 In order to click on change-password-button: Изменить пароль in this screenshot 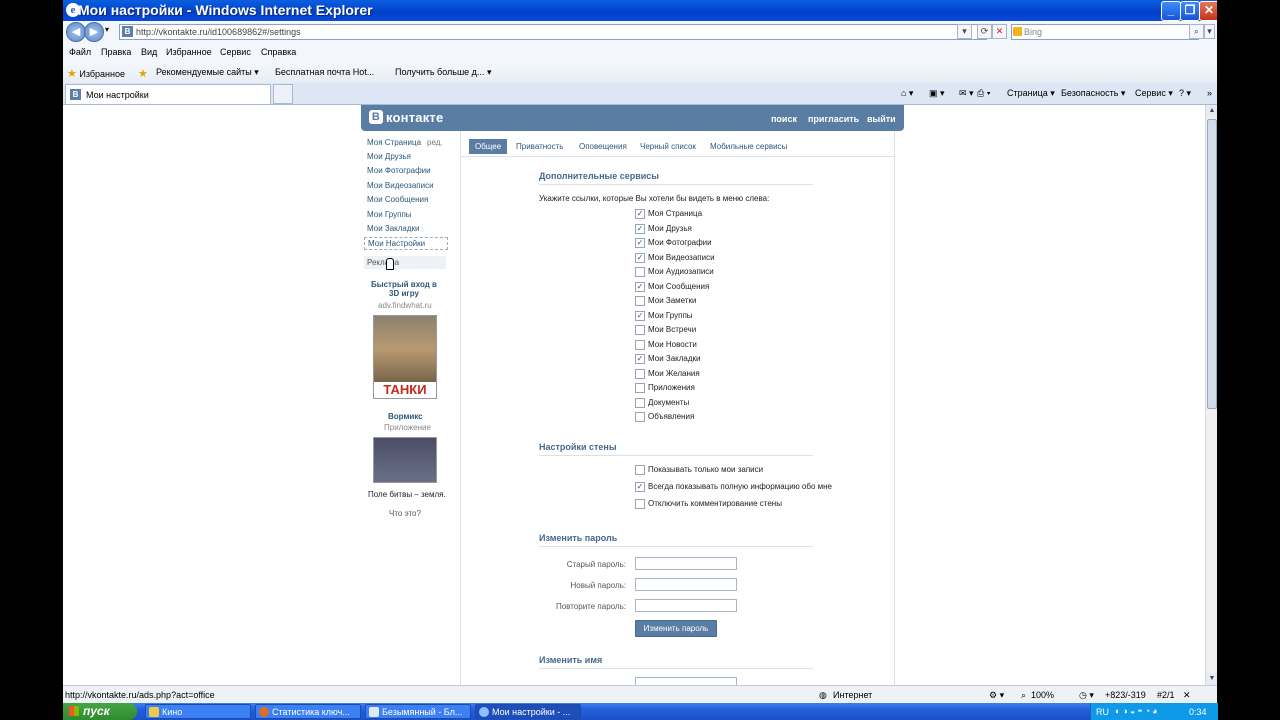, I will do `click(676, 628)`.